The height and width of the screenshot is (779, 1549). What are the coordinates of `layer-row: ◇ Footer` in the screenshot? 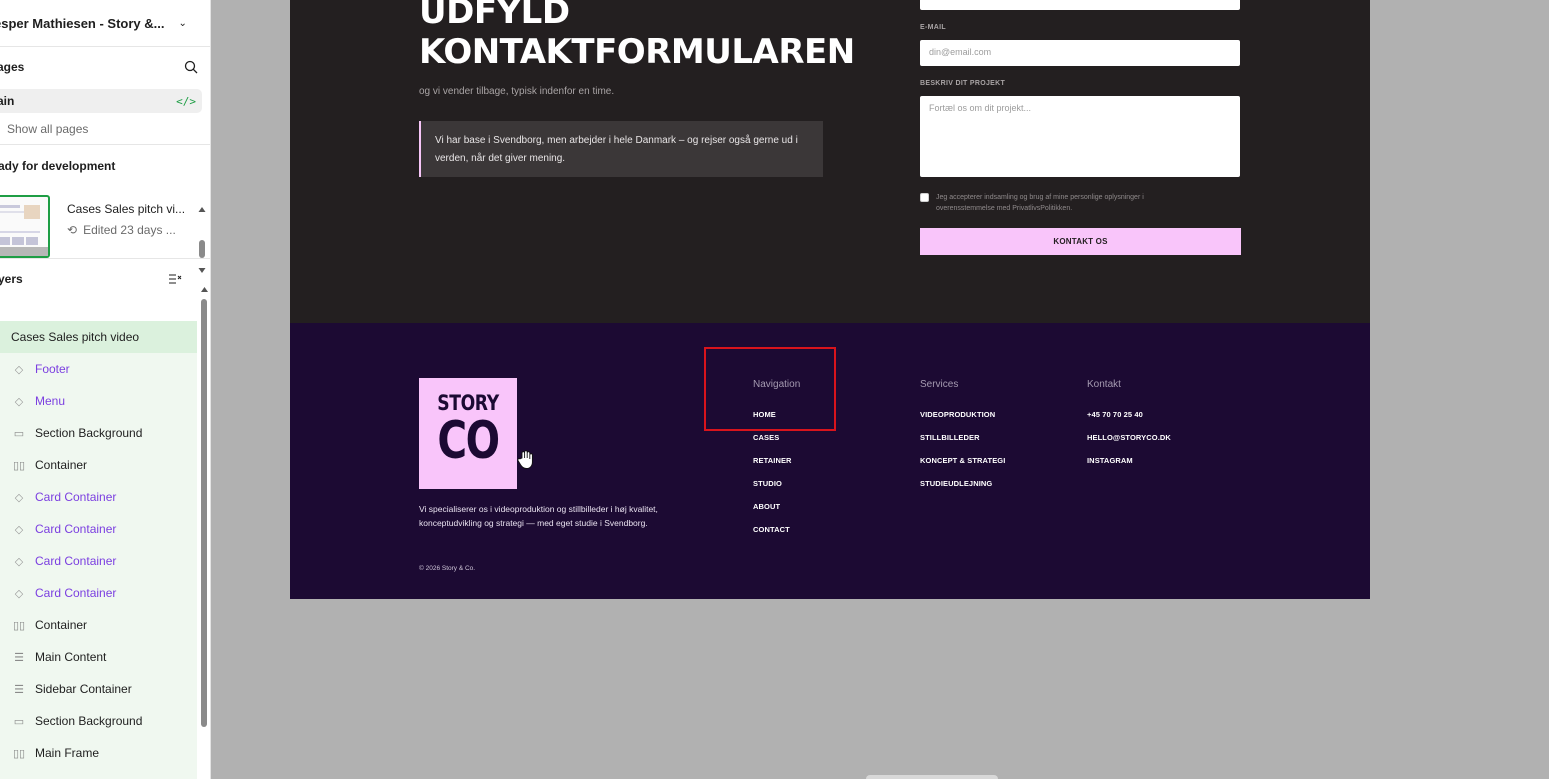 It's located at (98, 369).